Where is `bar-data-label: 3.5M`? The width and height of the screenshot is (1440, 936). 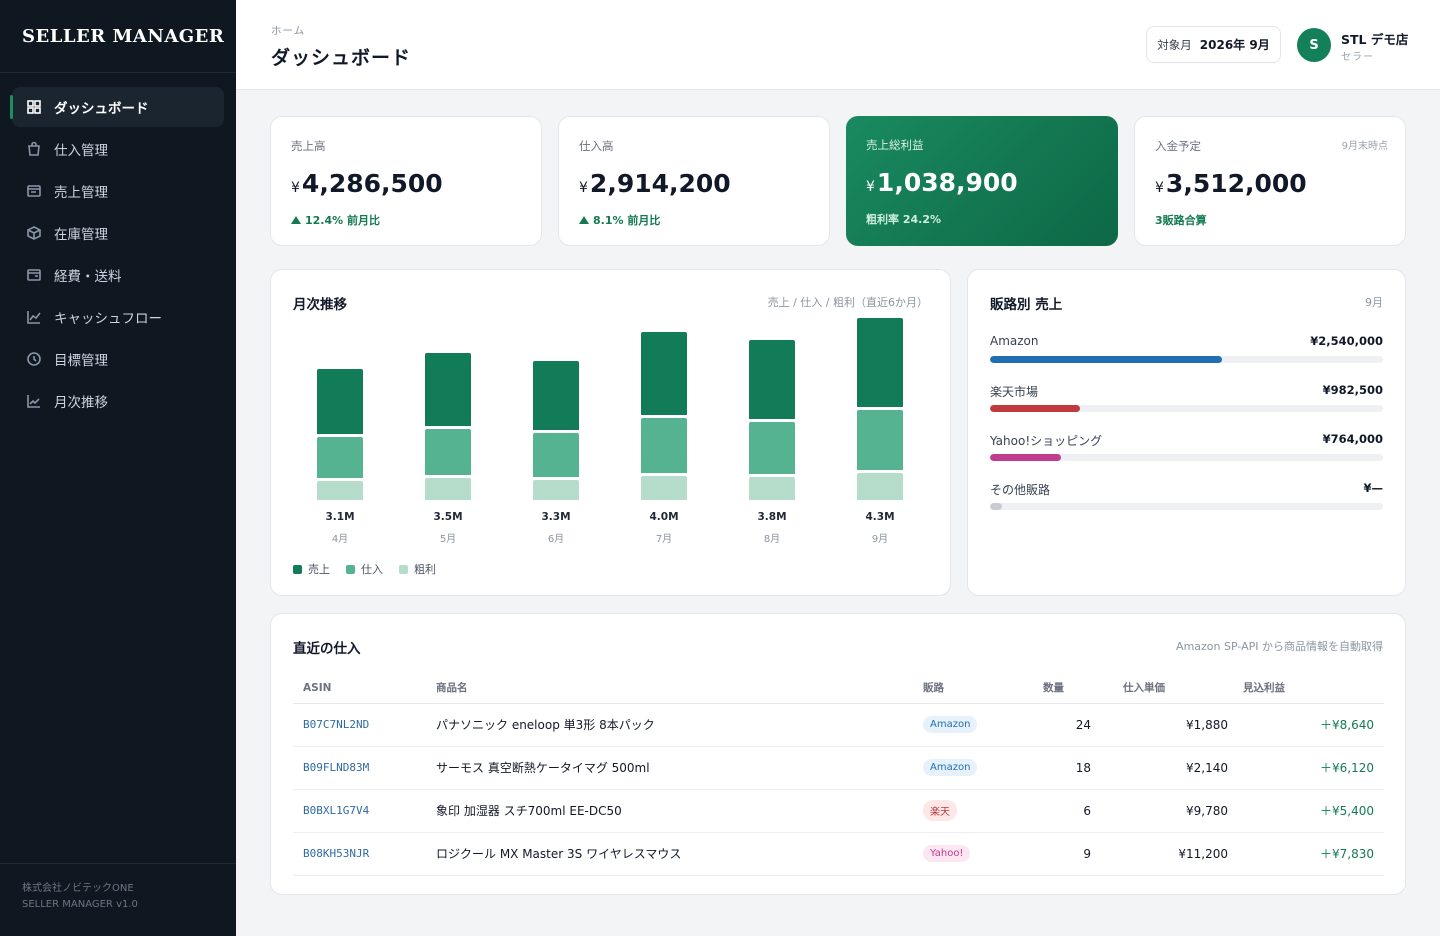 bar-data-label: 3.5M is located at coordinates (448, 517).